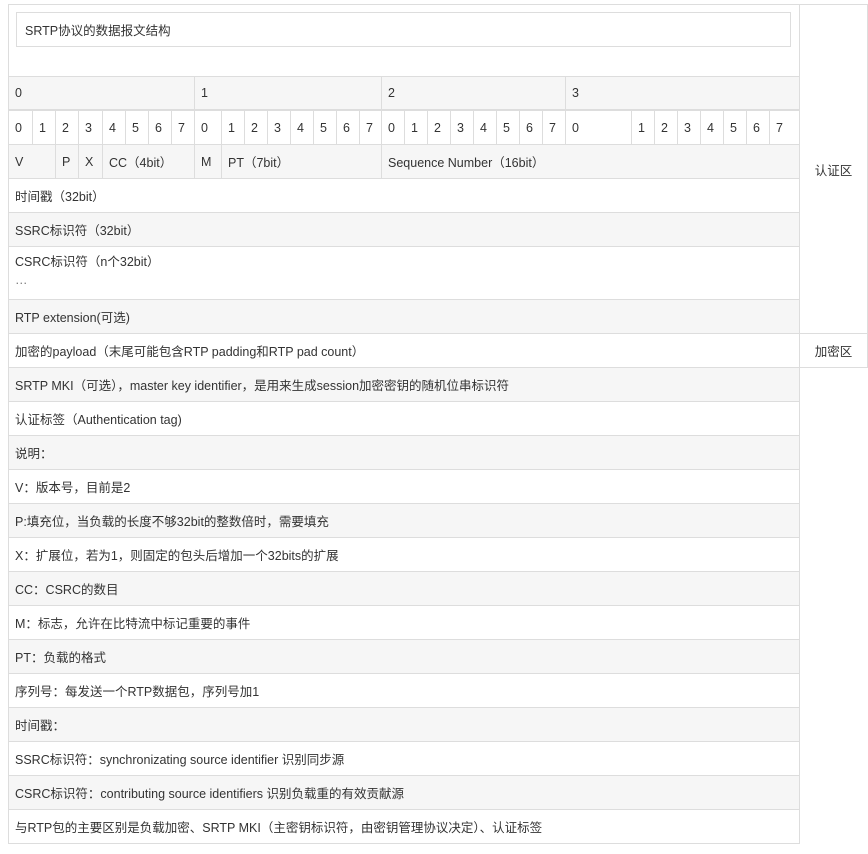  What do you see at coordinates (403, 29) in the screenshot?
I see `page-title: SRTP协议的数据报文结构` at bounding box center [403, 29].